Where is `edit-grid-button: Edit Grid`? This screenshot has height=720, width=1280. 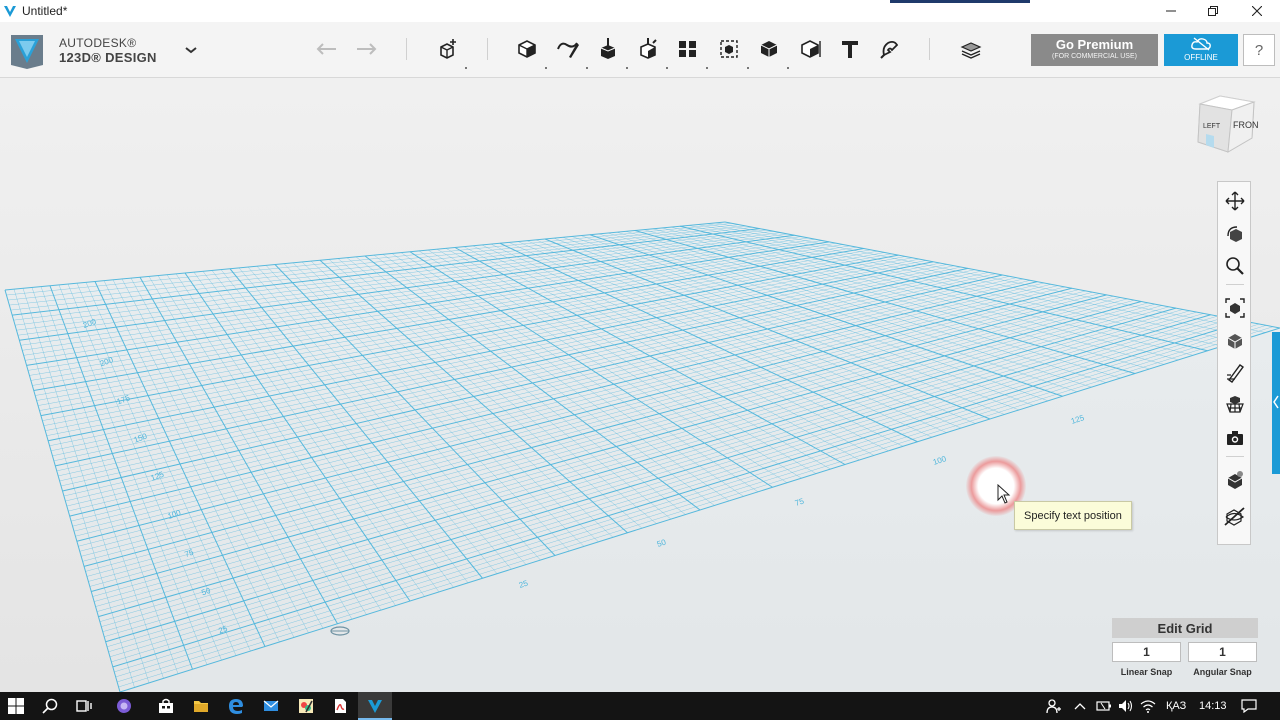 edit-grid-button: Edit Grid is located at coordinates (1185, 628).